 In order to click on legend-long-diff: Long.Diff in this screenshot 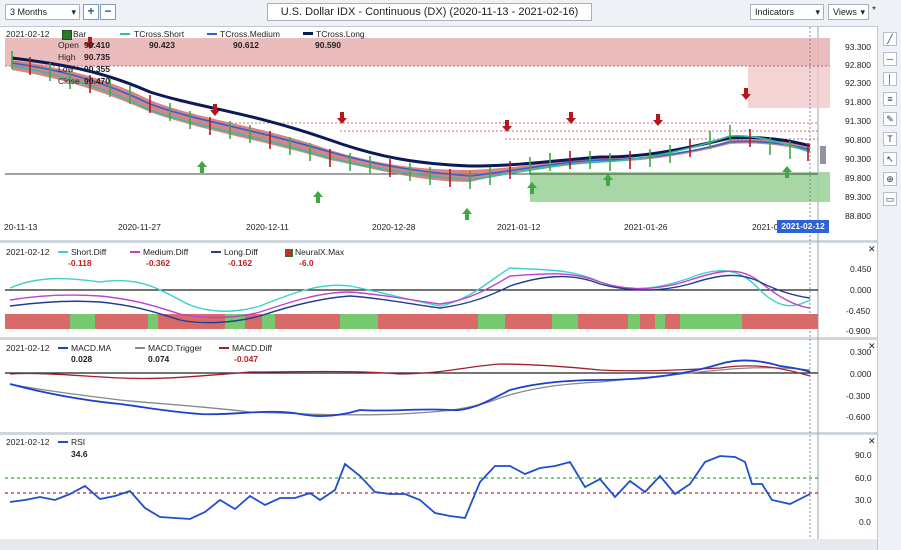, I will do `click(241, 252)`.